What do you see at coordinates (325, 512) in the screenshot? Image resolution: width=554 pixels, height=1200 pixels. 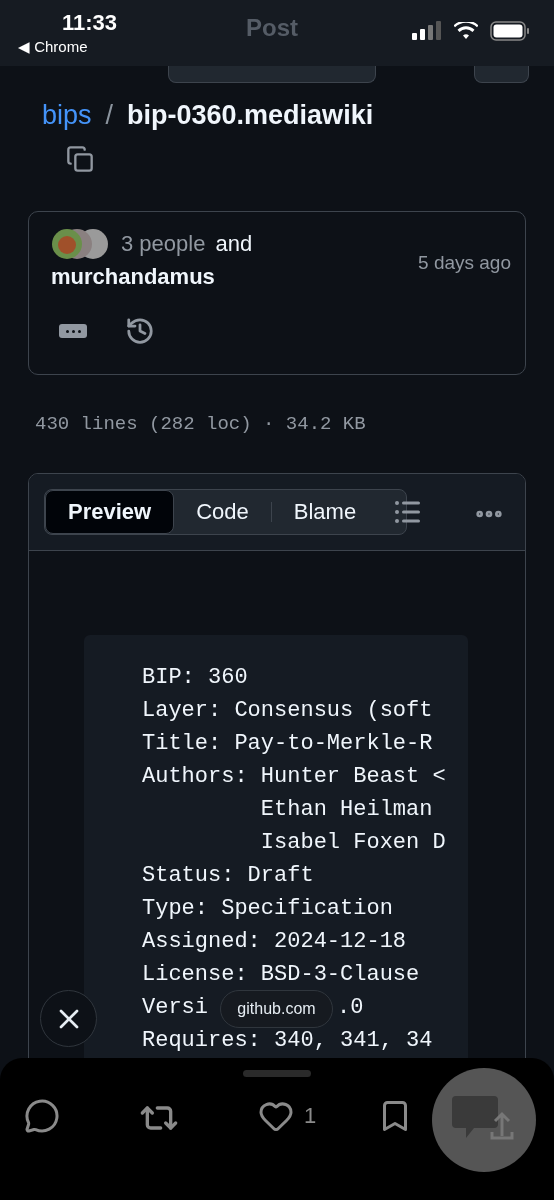 I see `view-tab: Blame` at bounding box center [325, 512].